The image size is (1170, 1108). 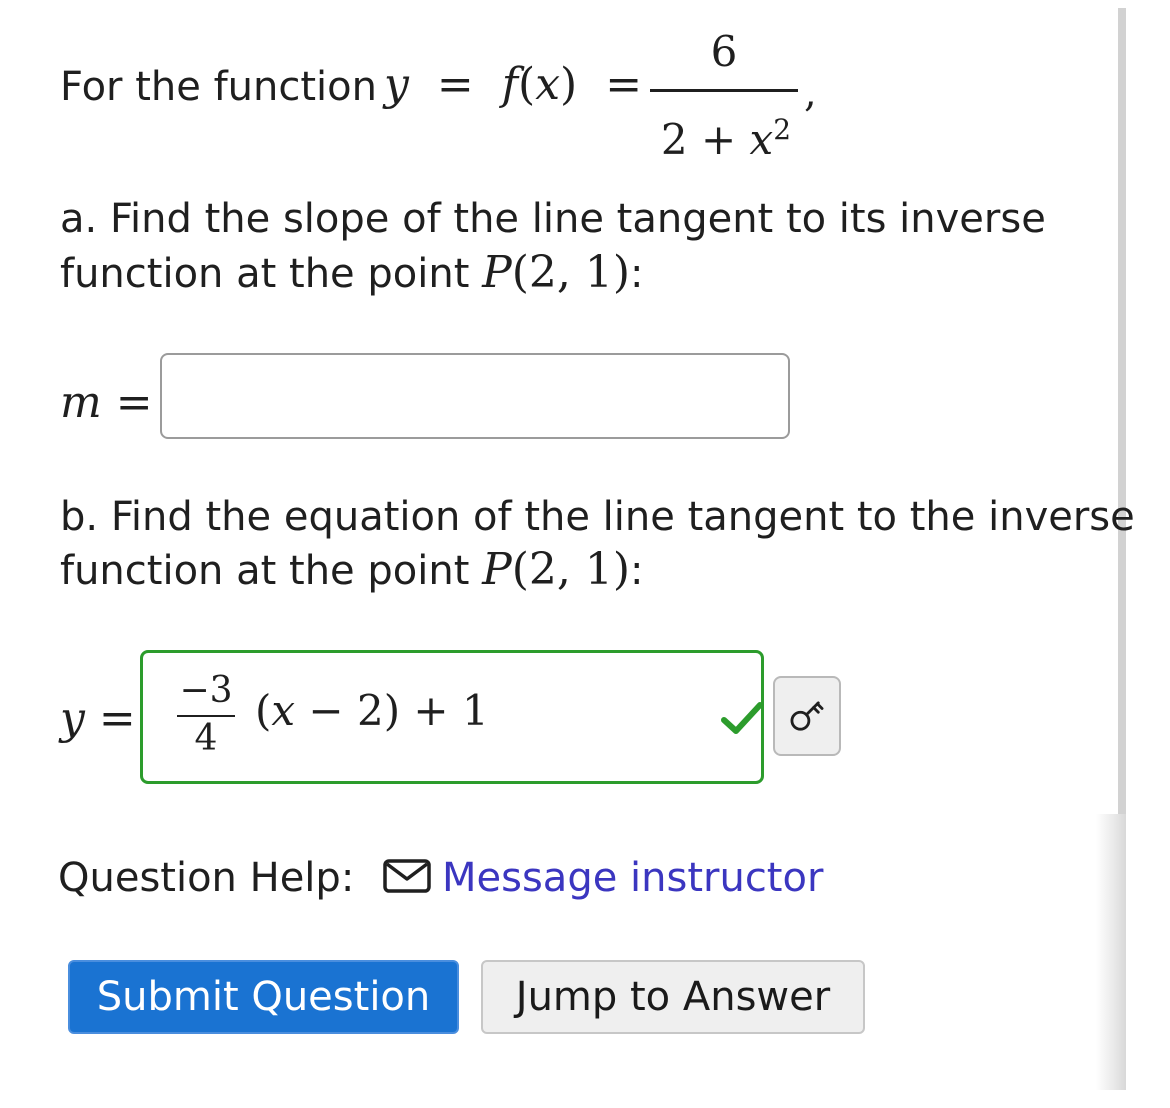 What do you see at coordinates (206, 717) in the screenshot?
I see `answer-fraction: −3 4` at bounding box center [206, 717].